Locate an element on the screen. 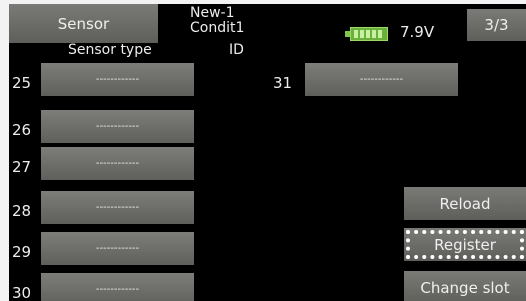 The height and width of the screenshot is (301, 526). sensor-title-button: Sensor is located at coordinates (83, 23).